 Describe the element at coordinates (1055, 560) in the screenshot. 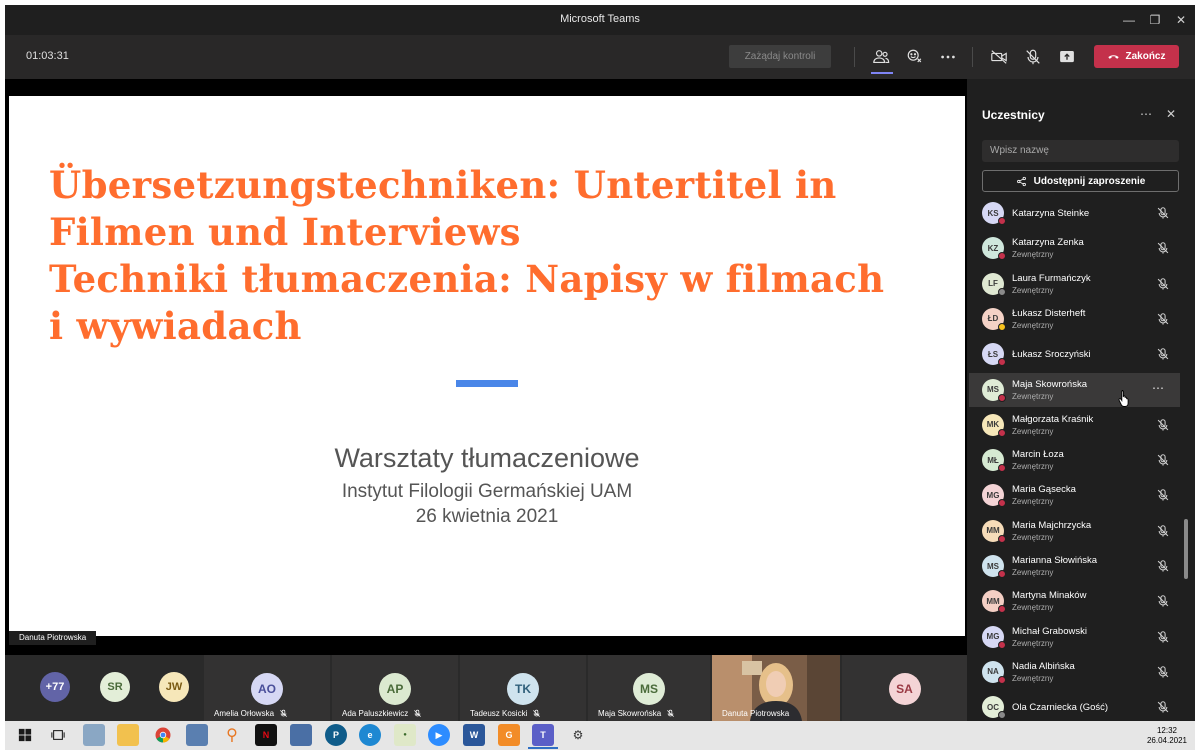

I see `participant-name: Marianna Słowińska` at that location.